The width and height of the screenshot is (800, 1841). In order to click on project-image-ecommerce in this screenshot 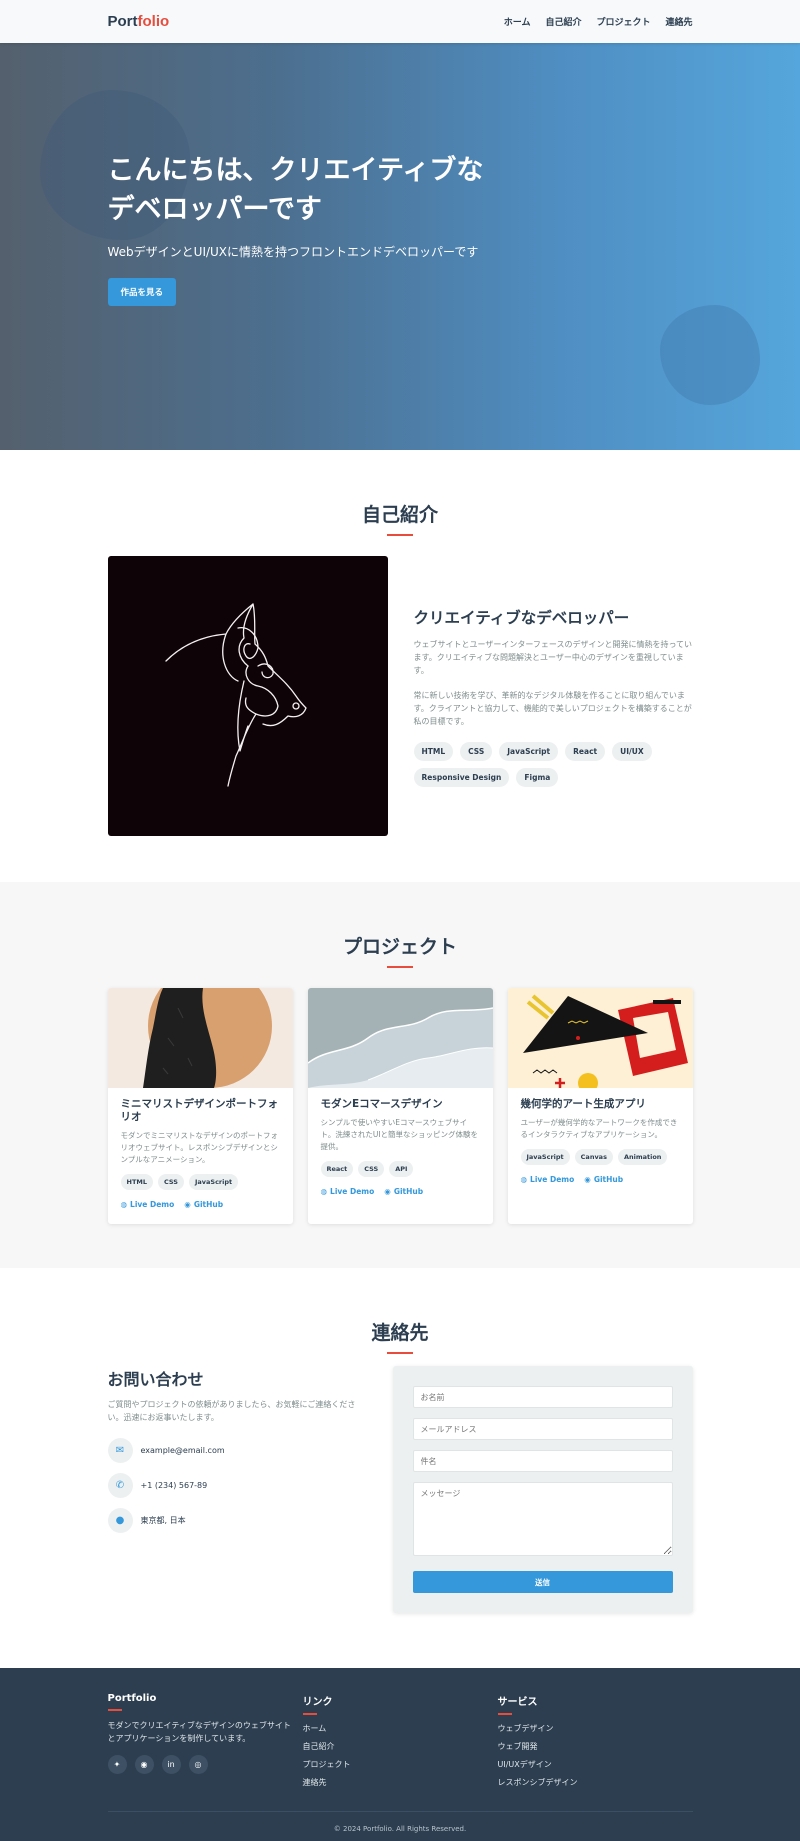, I will do `click(400, 1038)`.